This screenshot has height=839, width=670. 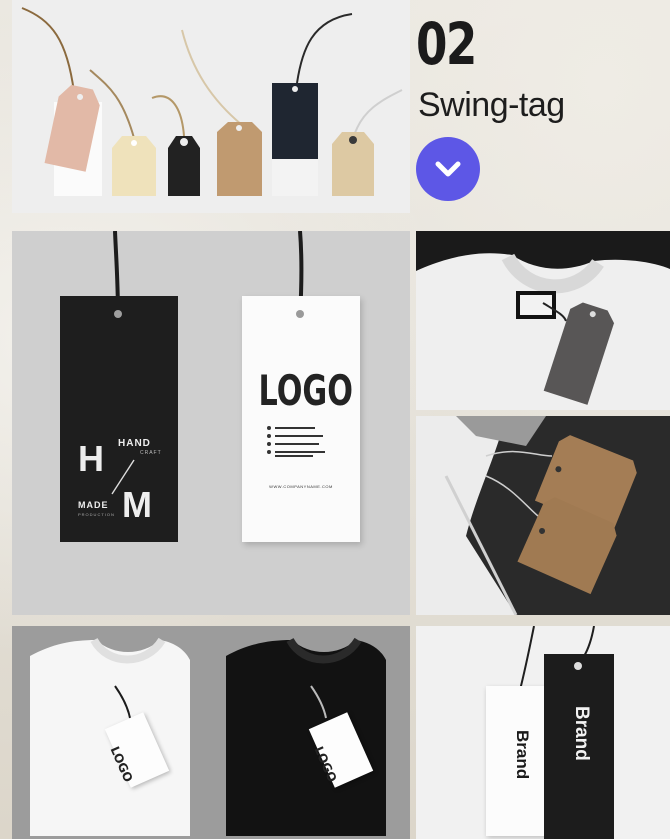 What do you see at coordinates (96, 514) in the screenshot?
I see `production-text: PRODUCTION` at bounding box center [96, 514].